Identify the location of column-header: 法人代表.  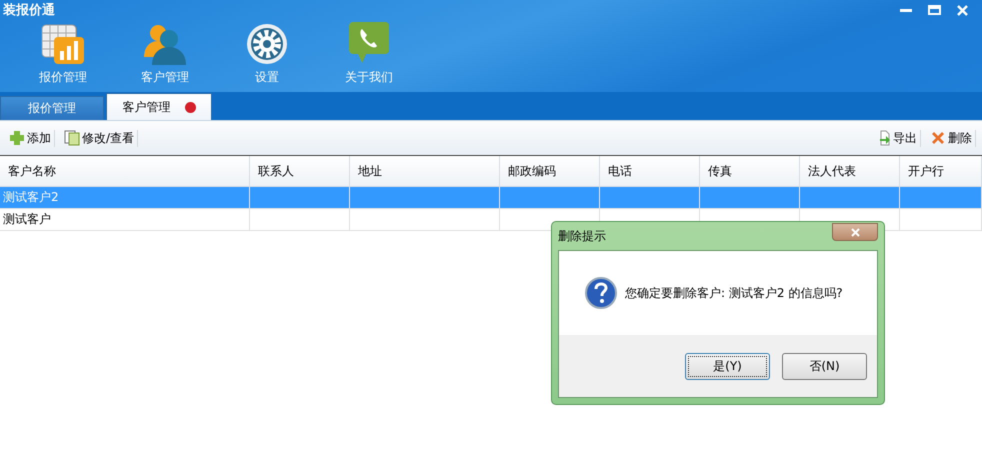
(850, 171).